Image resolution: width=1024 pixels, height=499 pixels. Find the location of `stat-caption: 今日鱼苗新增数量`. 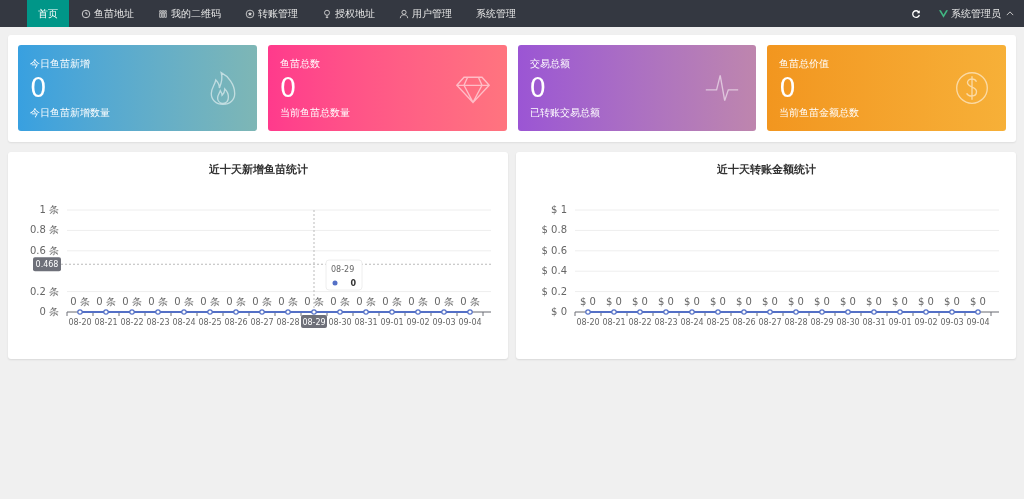

stat-caption: 今日鱼苗新增数量 is located at coordinates (70, 112).